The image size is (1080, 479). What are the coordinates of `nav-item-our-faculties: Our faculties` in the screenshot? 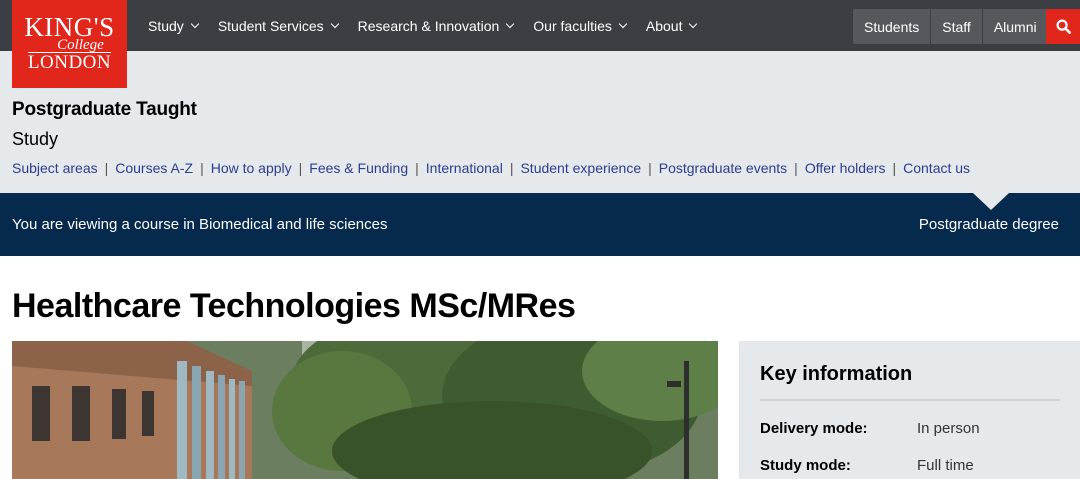 It's located at (580, 25).